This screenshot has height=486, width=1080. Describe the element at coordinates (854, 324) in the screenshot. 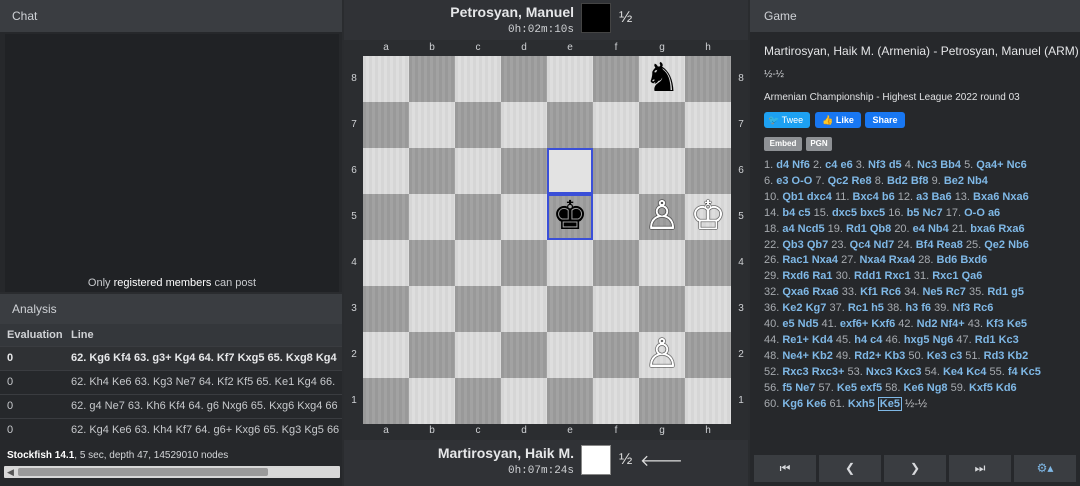

I see `move: exf6+` at that location.